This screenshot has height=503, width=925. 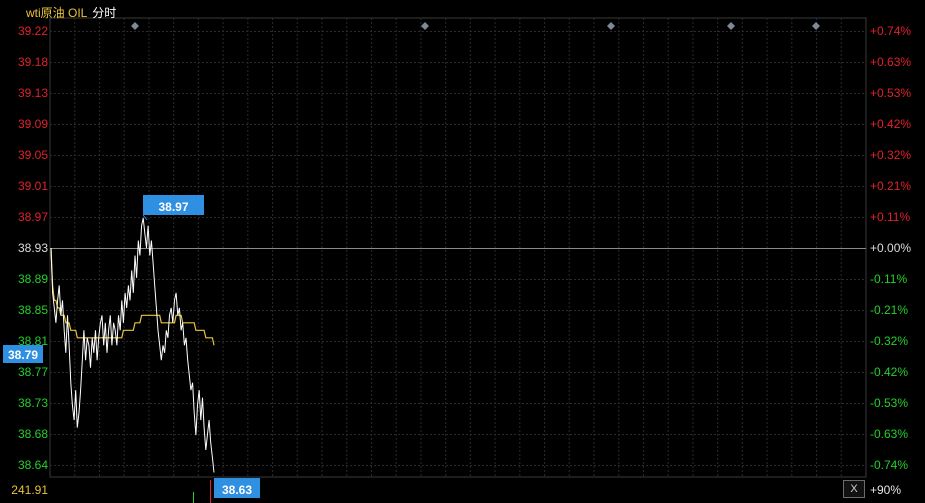 What do you see at coordinates (885, 490) in the screenshot?
I see `percent-footer-label: +90%` at bounding box center [885, 490].